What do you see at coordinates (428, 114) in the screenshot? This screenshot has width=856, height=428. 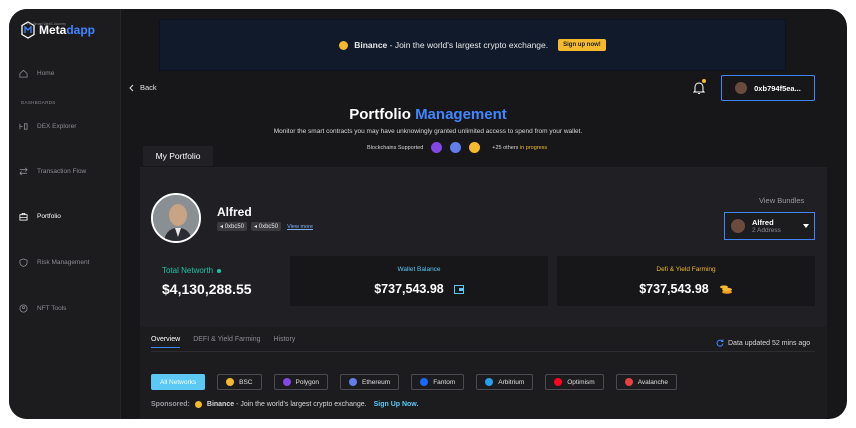 I see `page-title: Portfolio Management` at bounding box center [428, 114].